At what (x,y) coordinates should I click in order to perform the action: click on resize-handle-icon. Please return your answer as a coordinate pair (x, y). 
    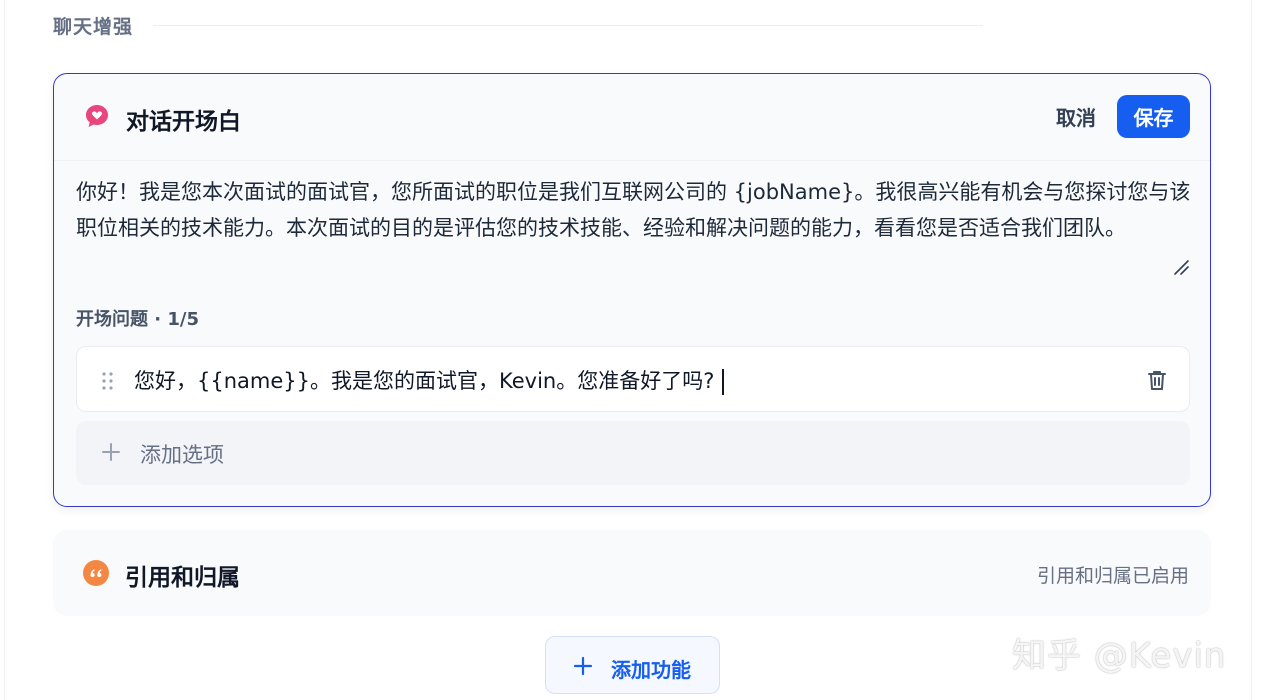
    Looking at the image, I should click on (1181, 267).